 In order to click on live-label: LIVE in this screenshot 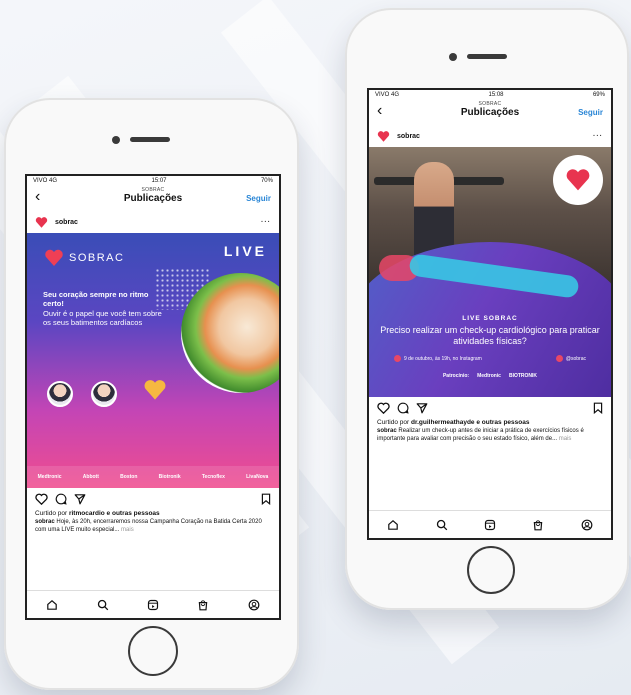, I will do `click(245, 251)`.